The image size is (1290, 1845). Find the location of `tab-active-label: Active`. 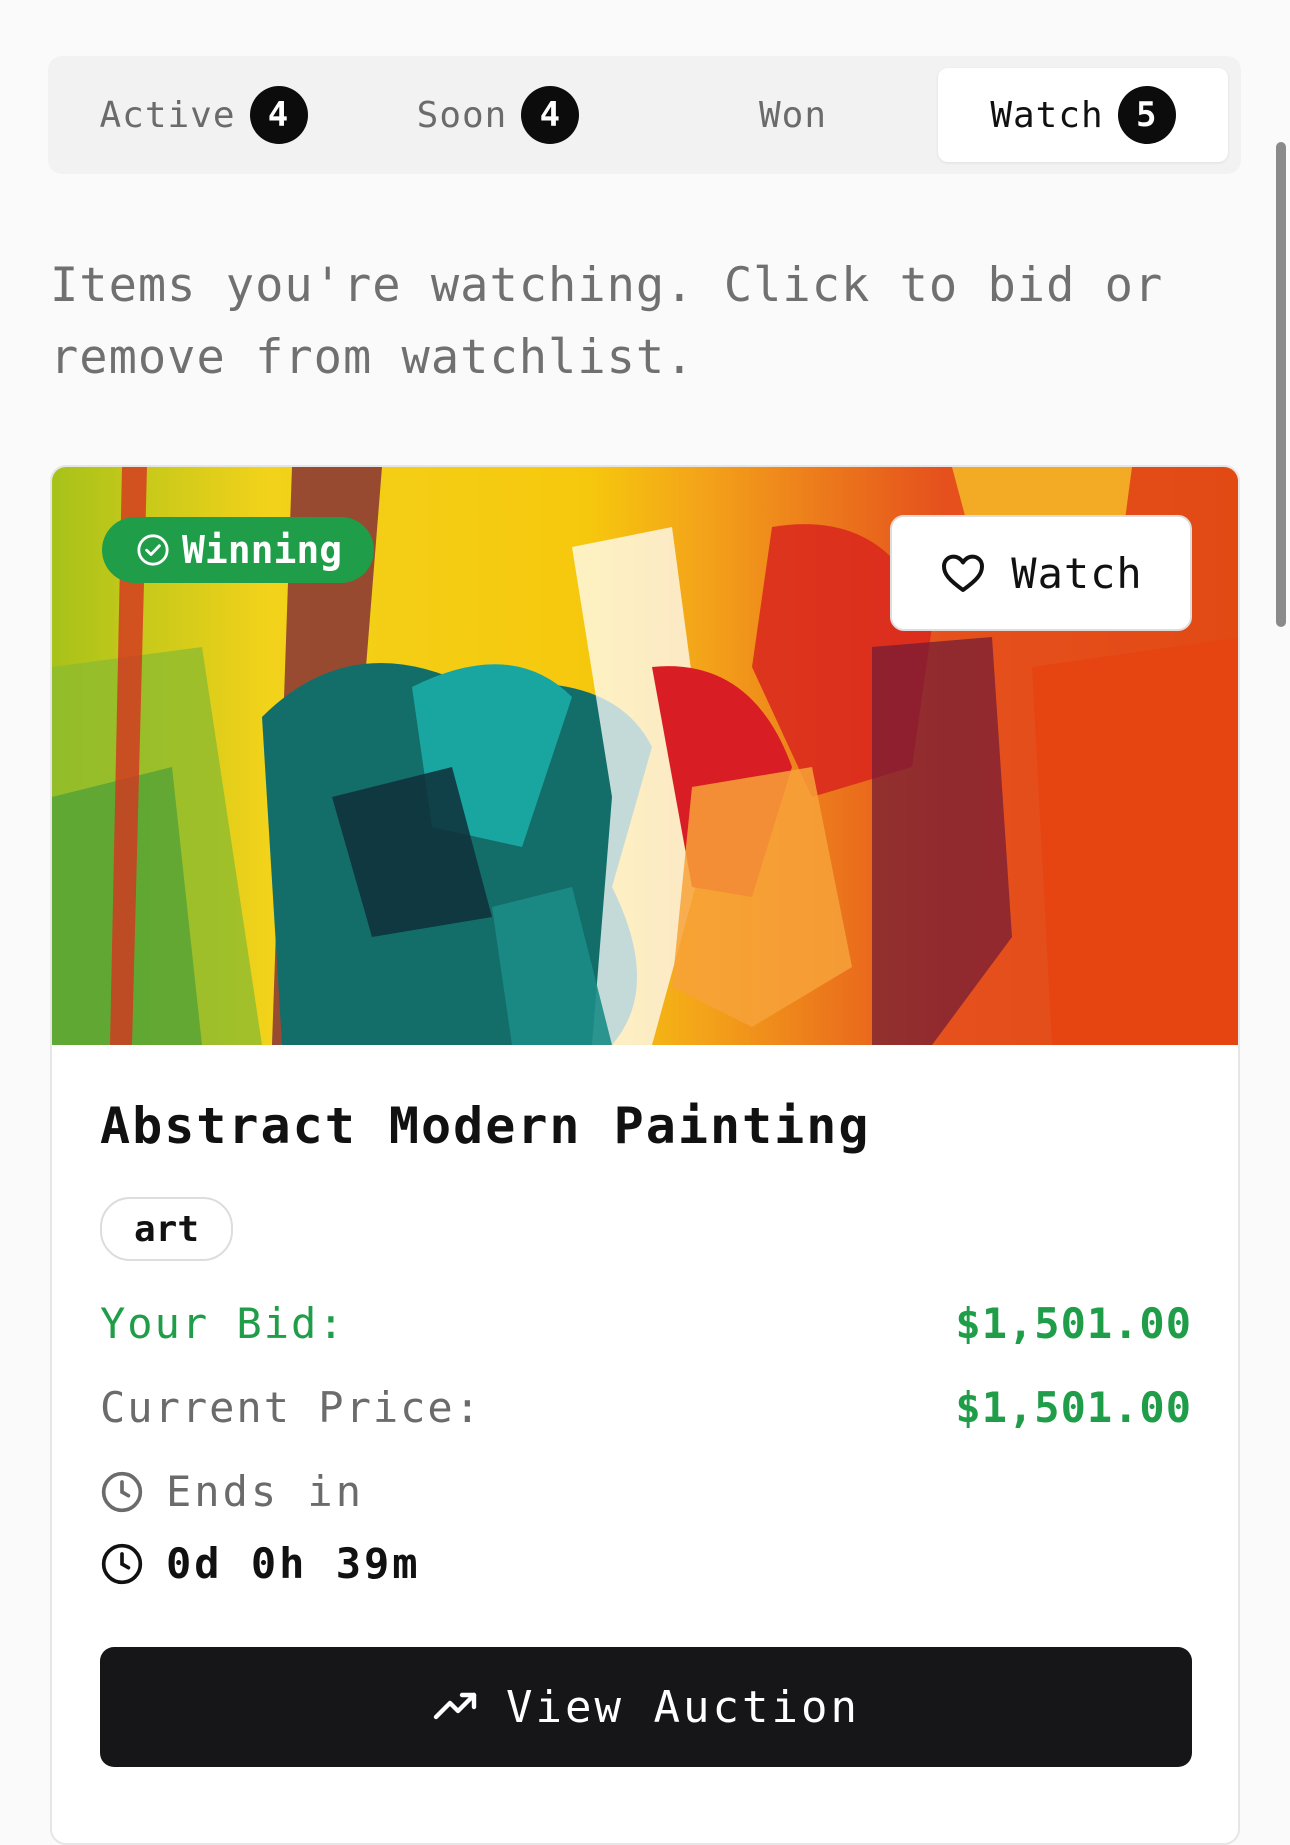

tab-active-label: Active is located at coordinates (167, 115).